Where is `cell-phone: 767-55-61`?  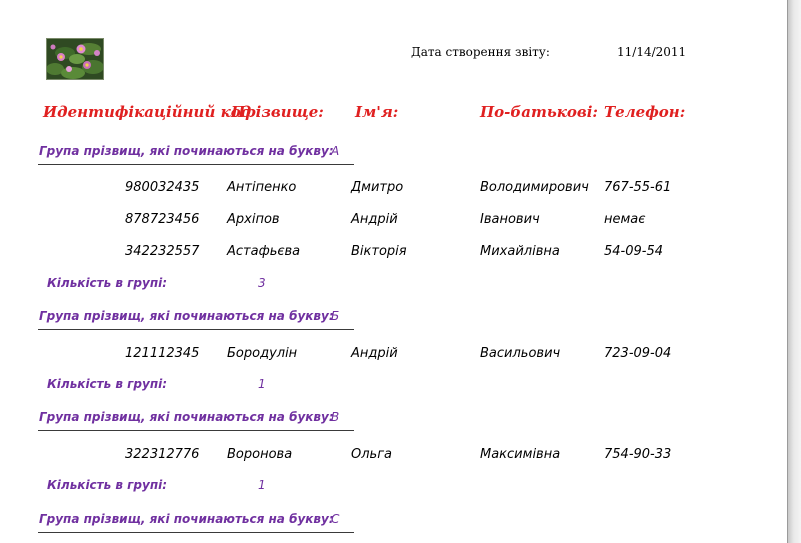 cell-phone: 767-55-61 is located at coordinates (638, 187).